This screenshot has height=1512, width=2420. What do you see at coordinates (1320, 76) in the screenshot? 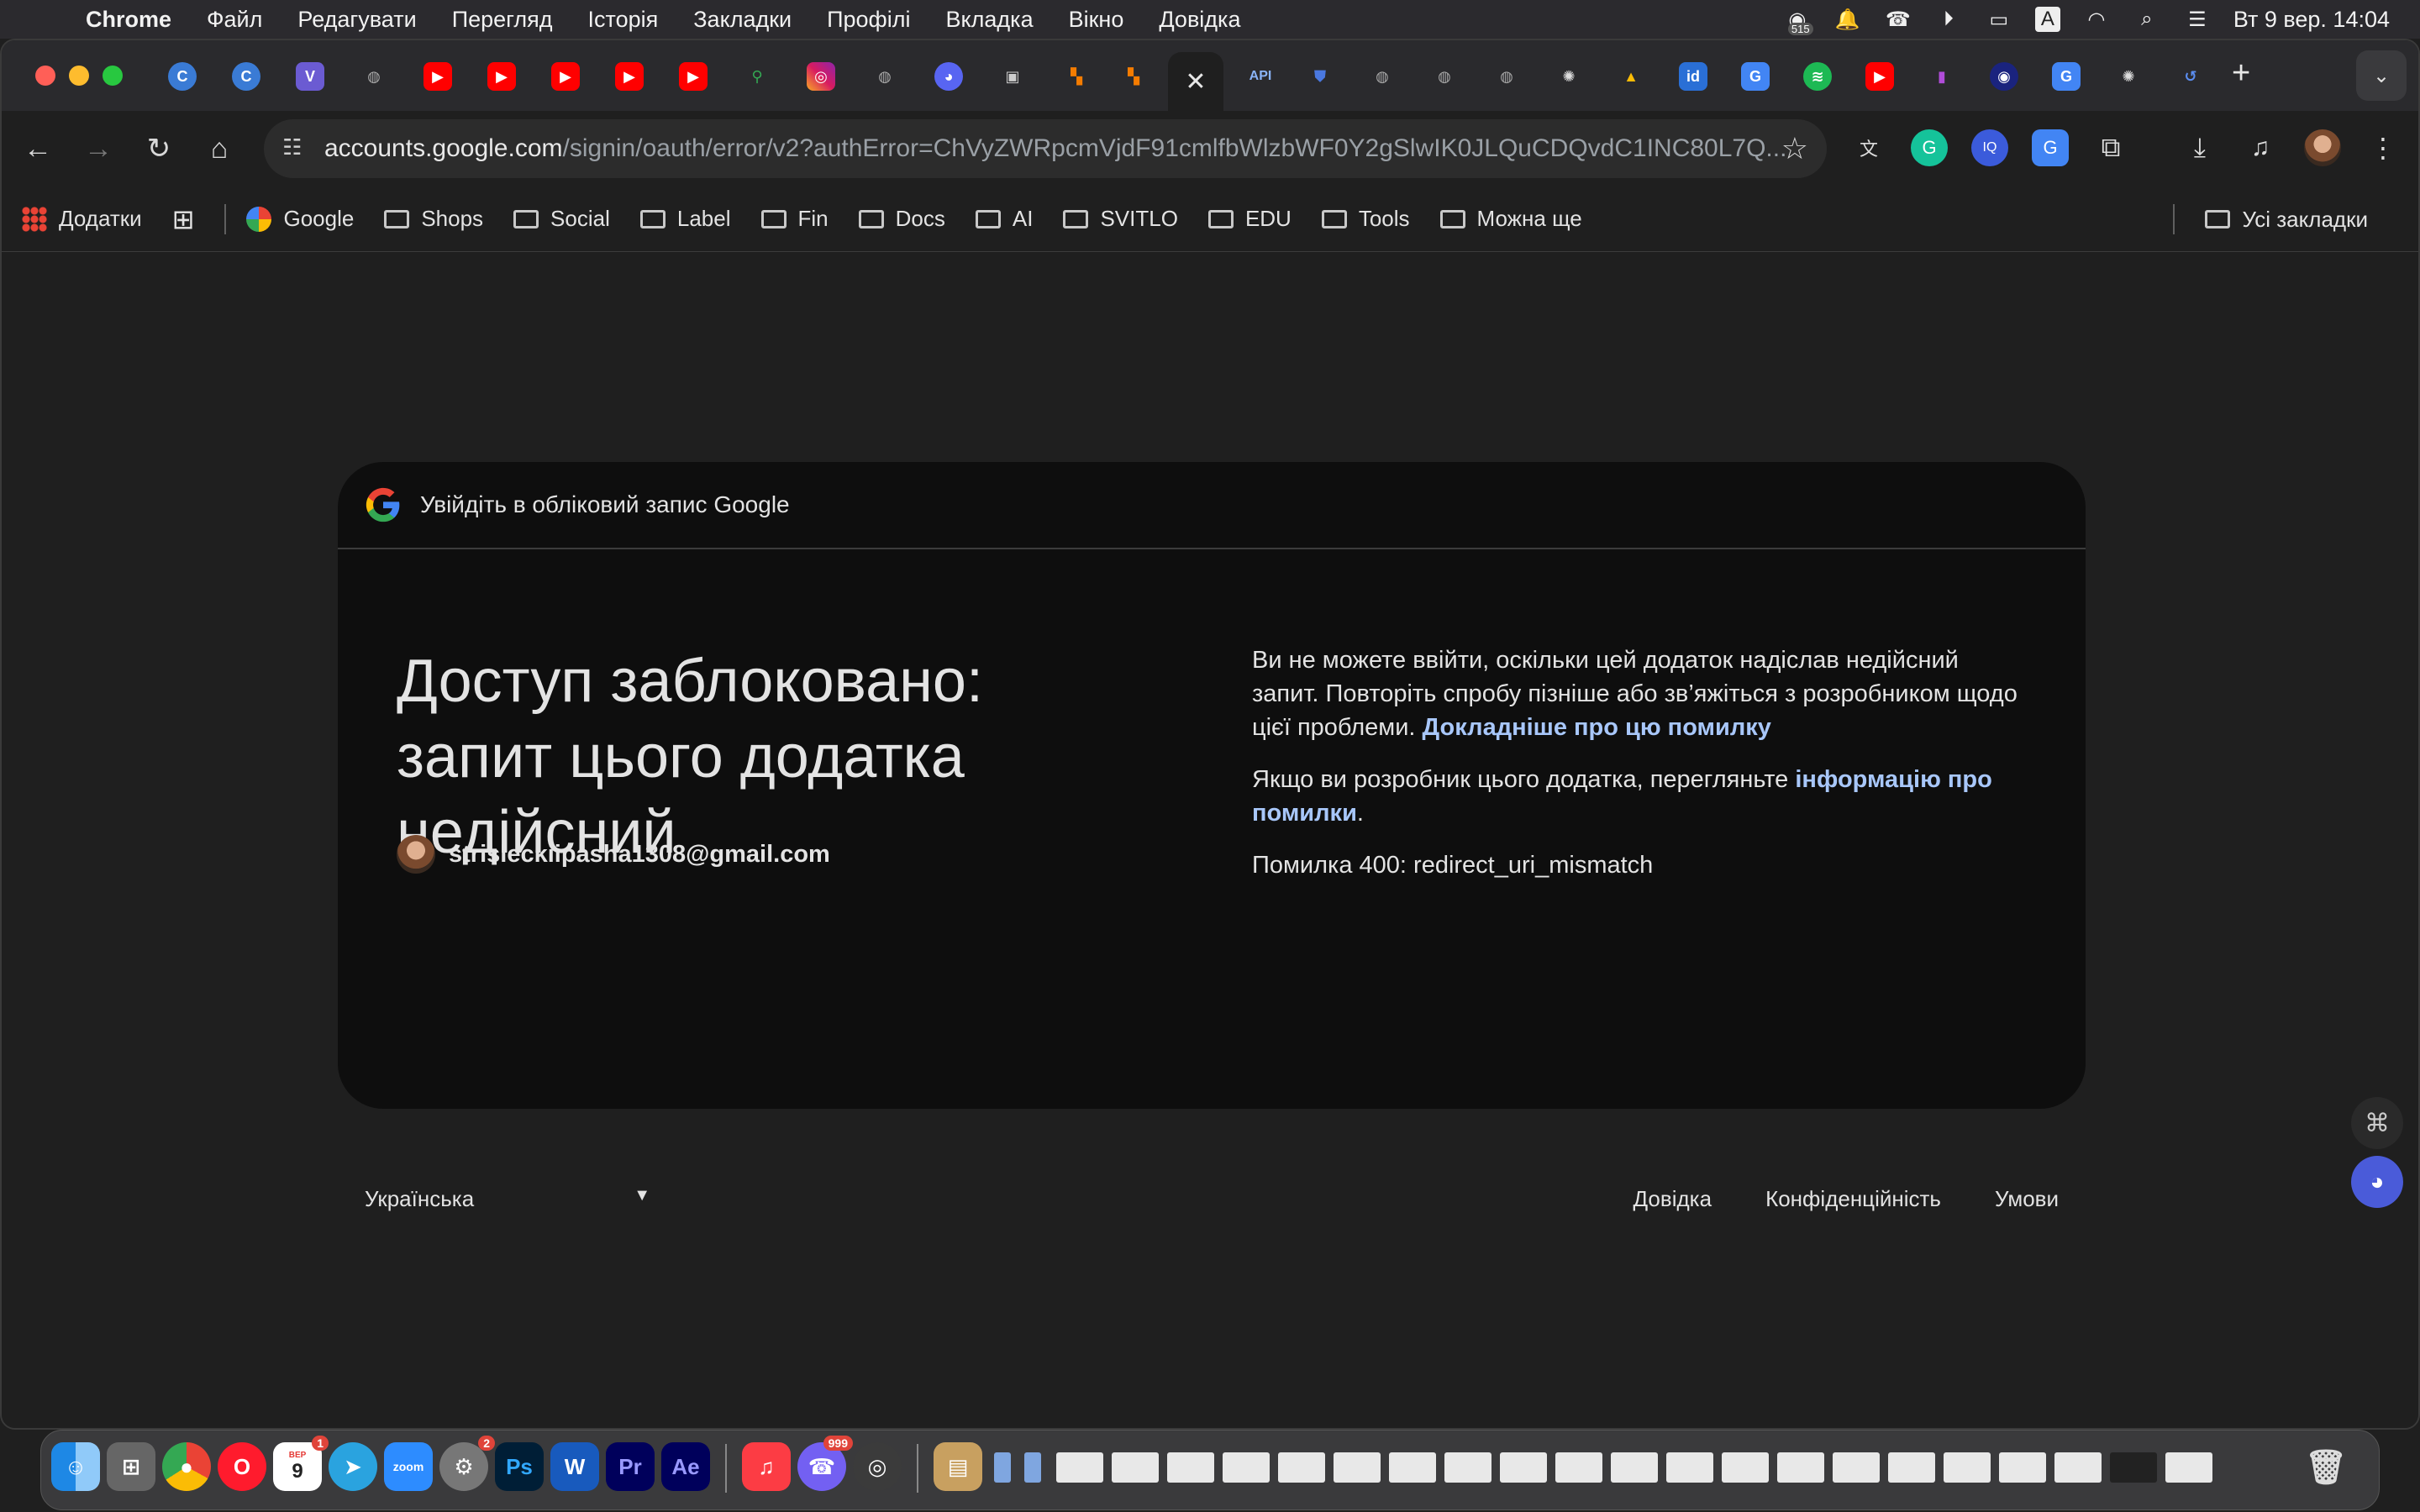
I see `tab-shield-icon: ⛊` at bounding box center [1320, 76].